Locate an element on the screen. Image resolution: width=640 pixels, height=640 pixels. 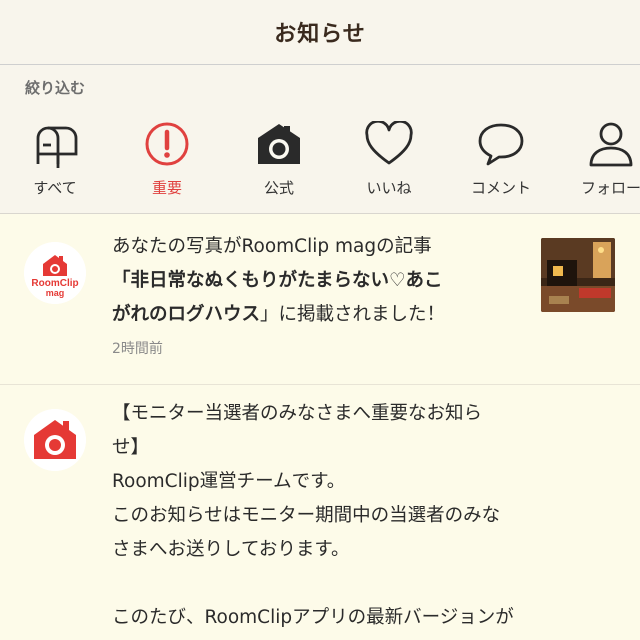
filter-all: すべて is located at coordinates (55, 162).